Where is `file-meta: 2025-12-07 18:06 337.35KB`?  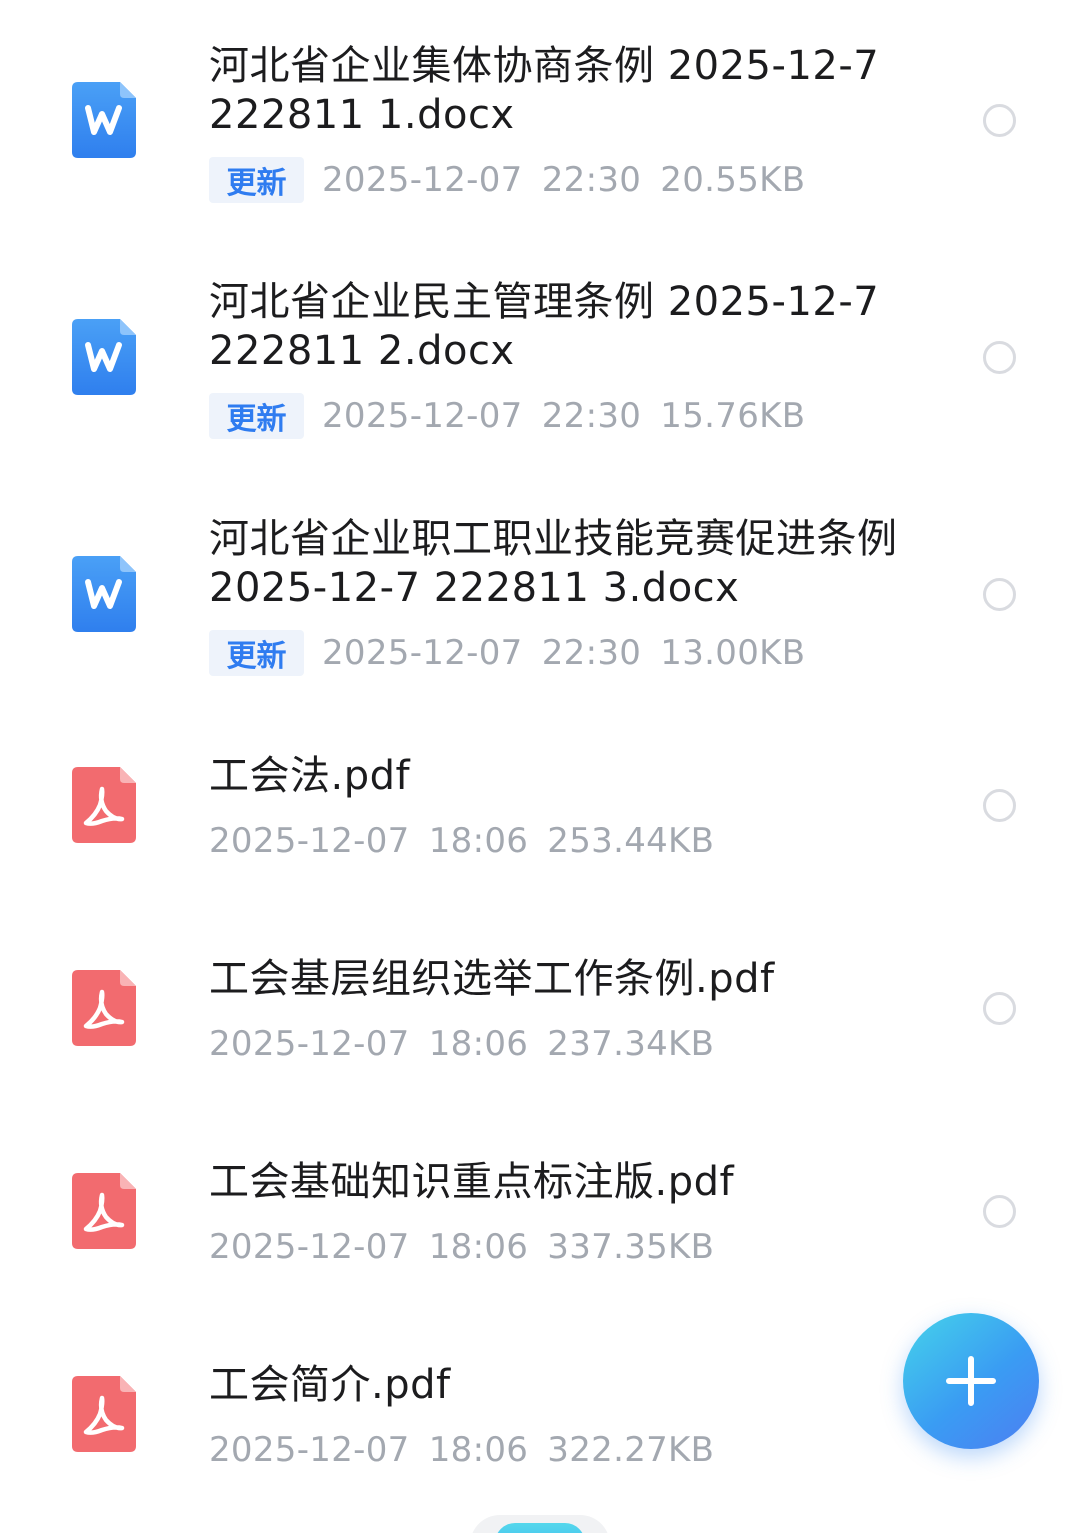 file-meta: 2025-12-07 18:06 337.35KB is located at coordinates (462, 1247).